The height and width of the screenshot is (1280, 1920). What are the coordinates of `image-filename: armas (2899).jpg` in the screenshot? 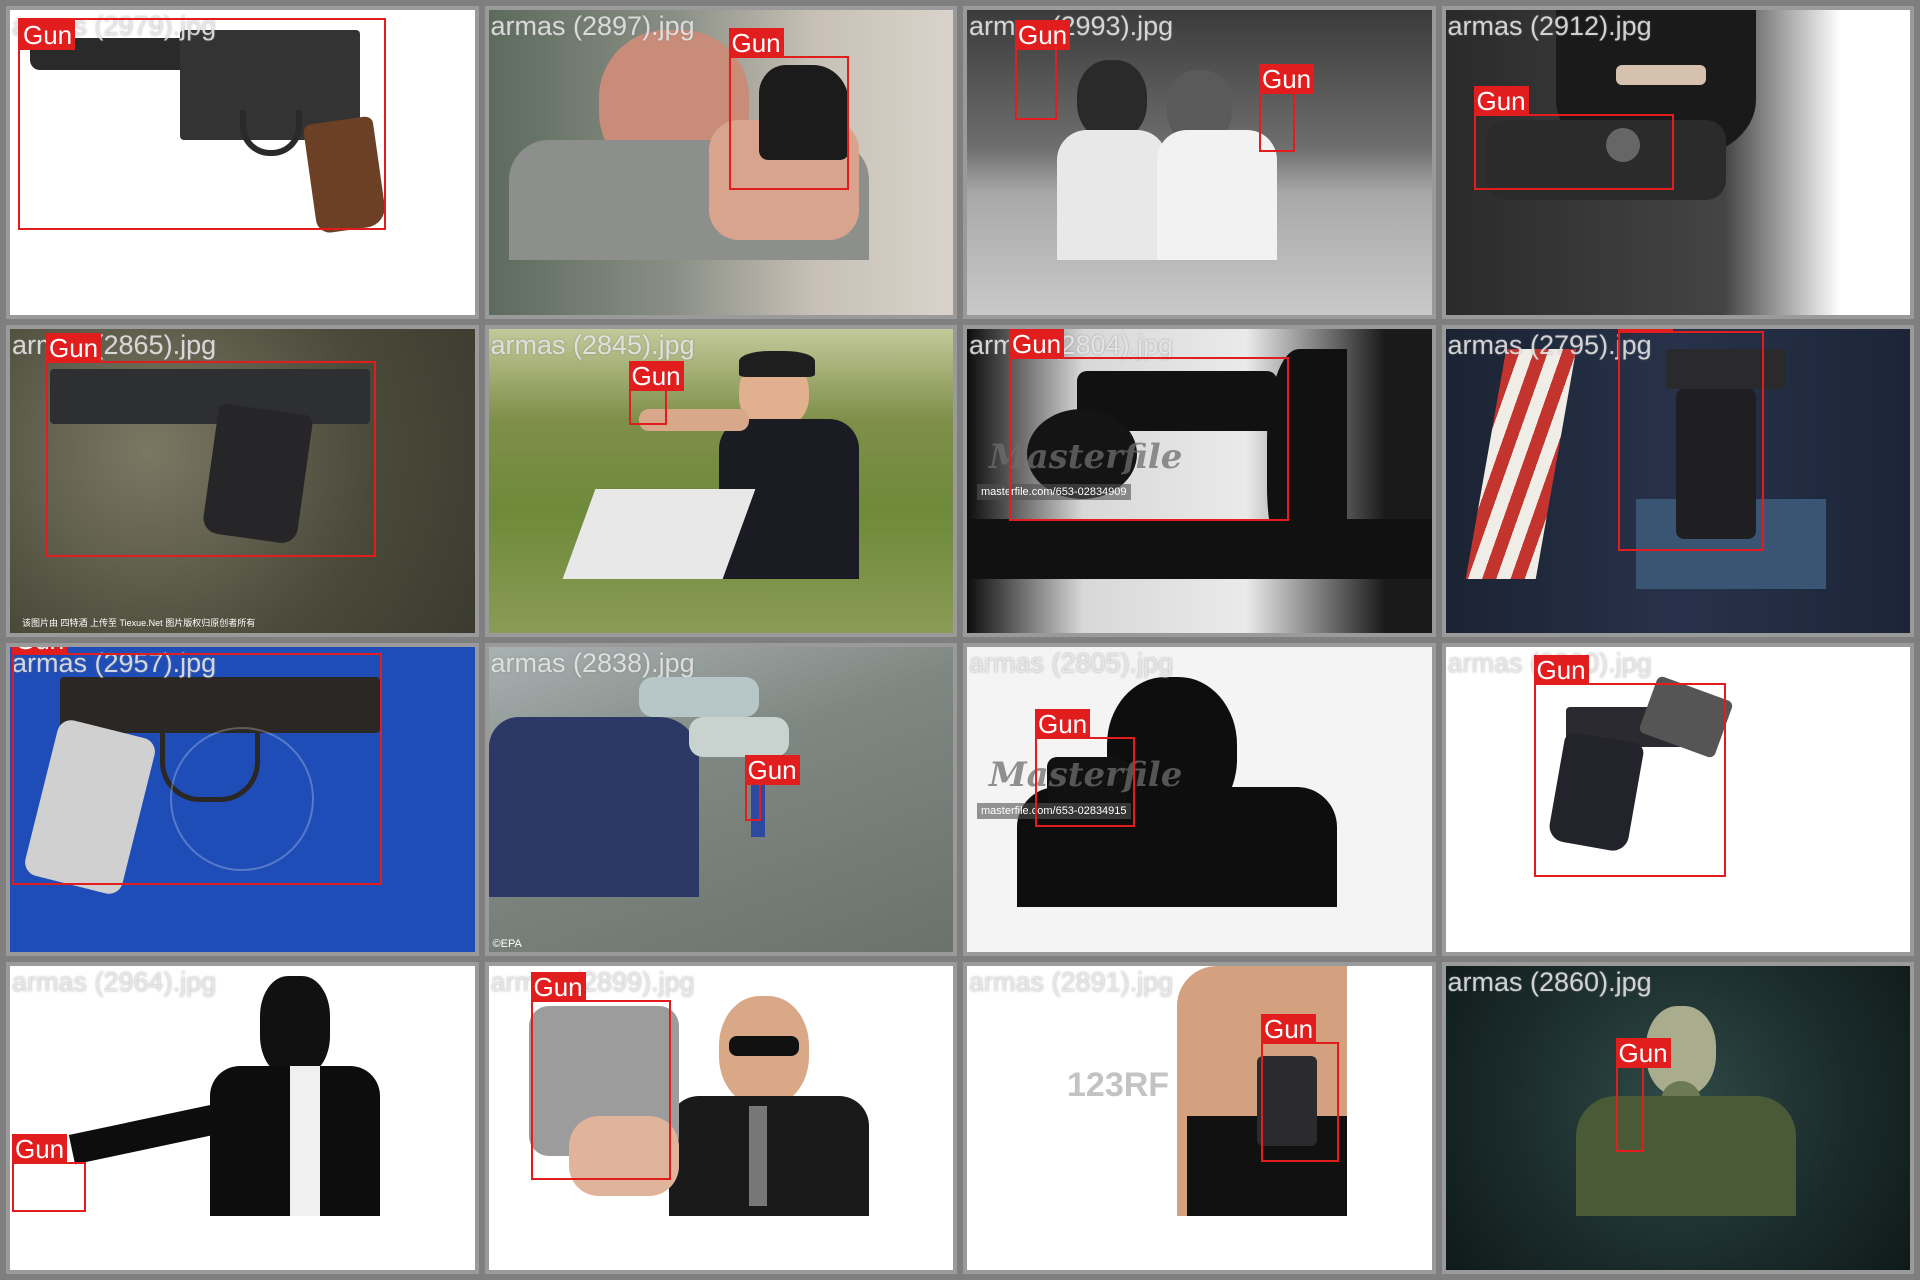 It's located at (592, 981).